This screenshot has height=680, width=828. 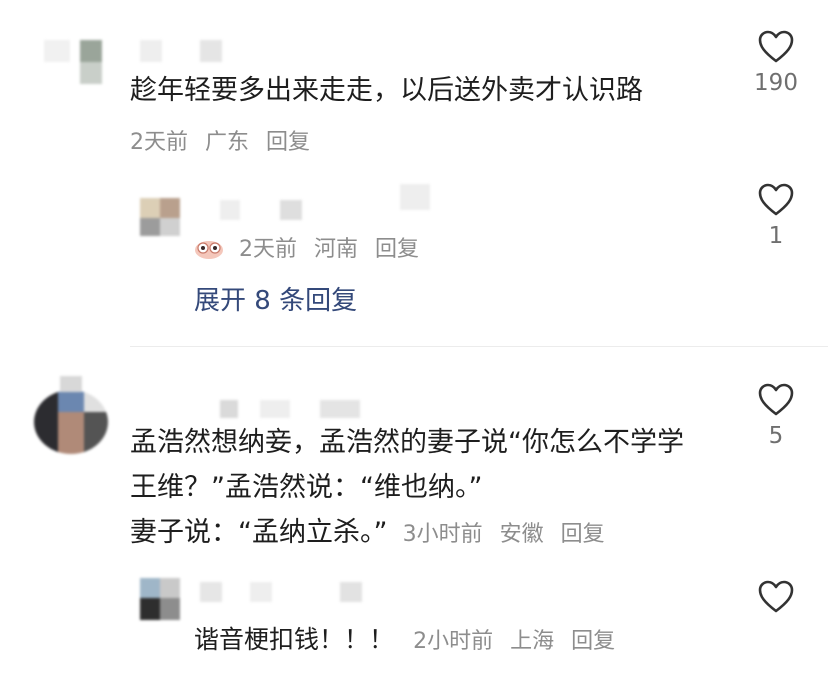 I want to click on comment-location: 广东, so click(x=227, y=142).